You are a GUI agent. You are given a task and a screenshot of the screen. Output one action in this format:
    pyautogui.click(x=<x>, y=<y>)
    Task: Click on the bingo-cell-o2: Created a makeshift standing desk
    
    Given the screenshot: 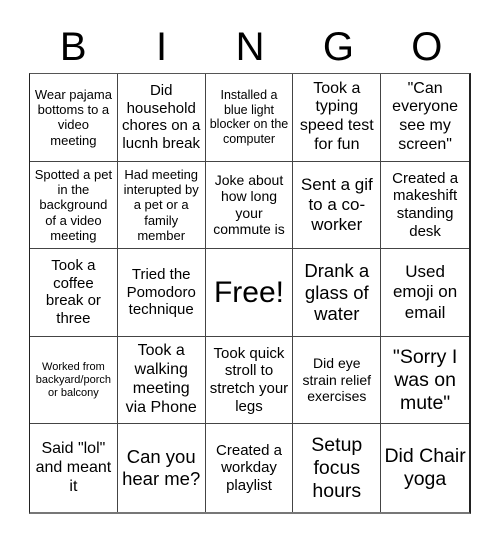 What is the action you would take?
    pyautogui.click(x=425, y=206)
    